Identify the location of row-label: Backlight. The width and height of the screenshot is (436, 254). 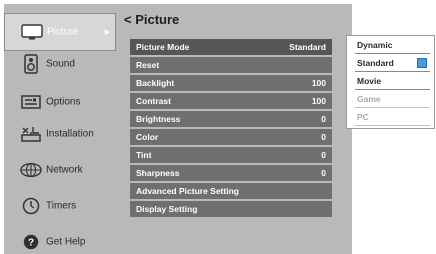
(155, 83).